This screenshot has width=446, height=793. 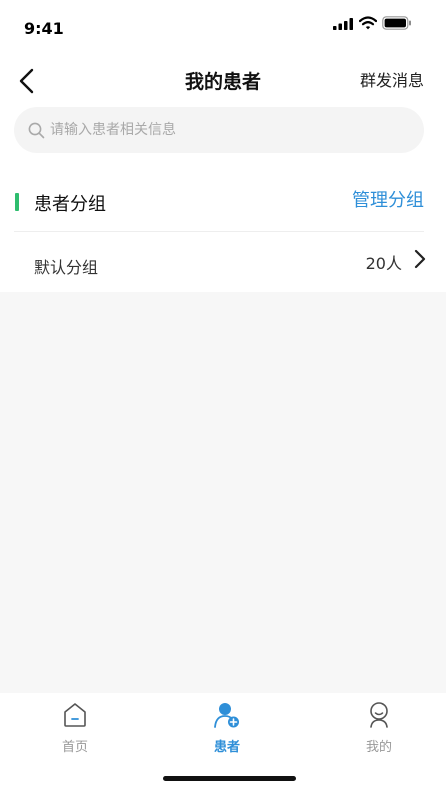 I want to click on search-icon, so click(x=36, y=130).